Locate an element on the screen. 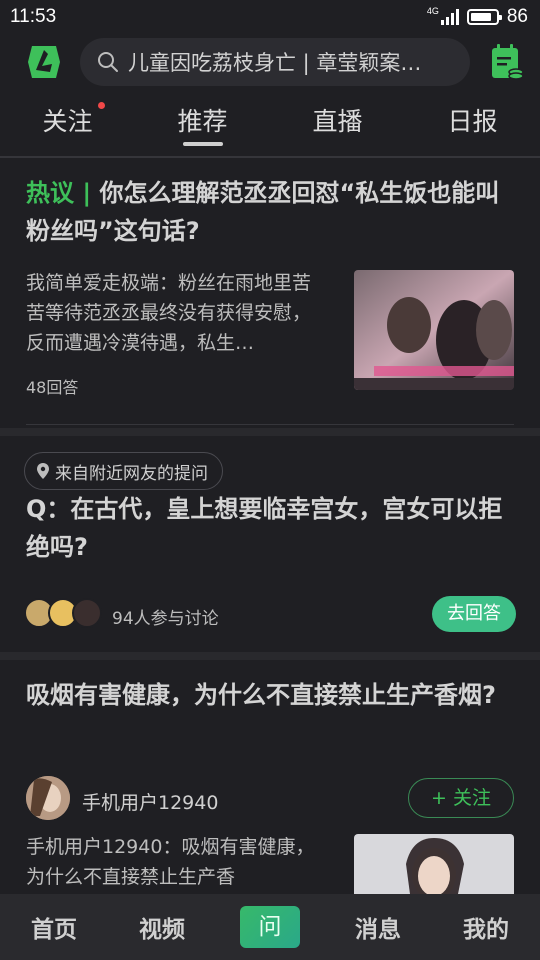 Image resolution: width=540 pixels, height=960 pixels. card-divider is located at coordinates (270, 424).